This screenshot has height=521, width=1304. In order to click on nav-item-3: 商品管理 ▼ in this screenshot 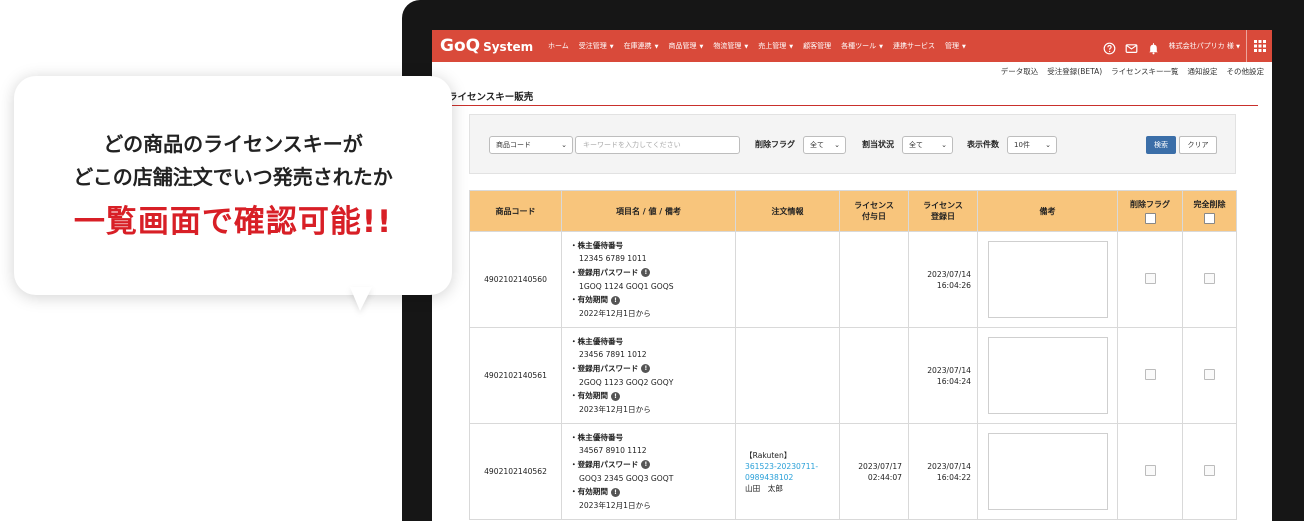, I will do `click(686, 46)`.